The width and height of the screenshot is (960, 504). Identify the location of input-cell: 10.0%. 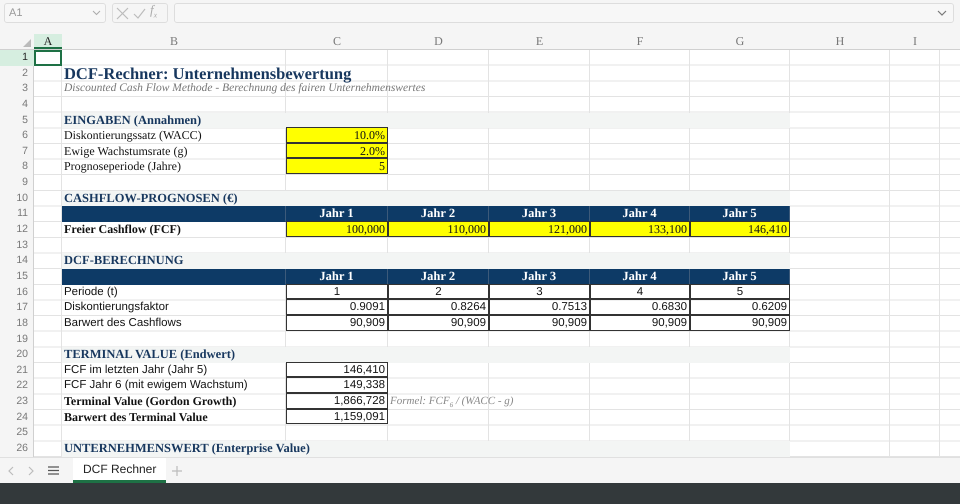
(337, 135).